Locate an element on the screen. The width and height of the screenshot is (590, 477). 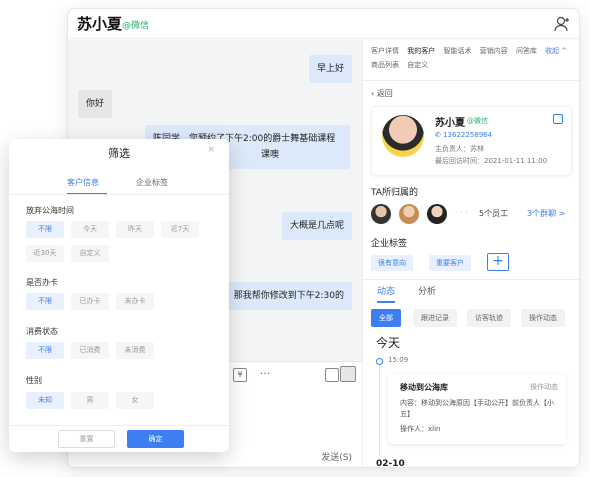
staff-count: 5个员工 is located at coordinates (494, 213).